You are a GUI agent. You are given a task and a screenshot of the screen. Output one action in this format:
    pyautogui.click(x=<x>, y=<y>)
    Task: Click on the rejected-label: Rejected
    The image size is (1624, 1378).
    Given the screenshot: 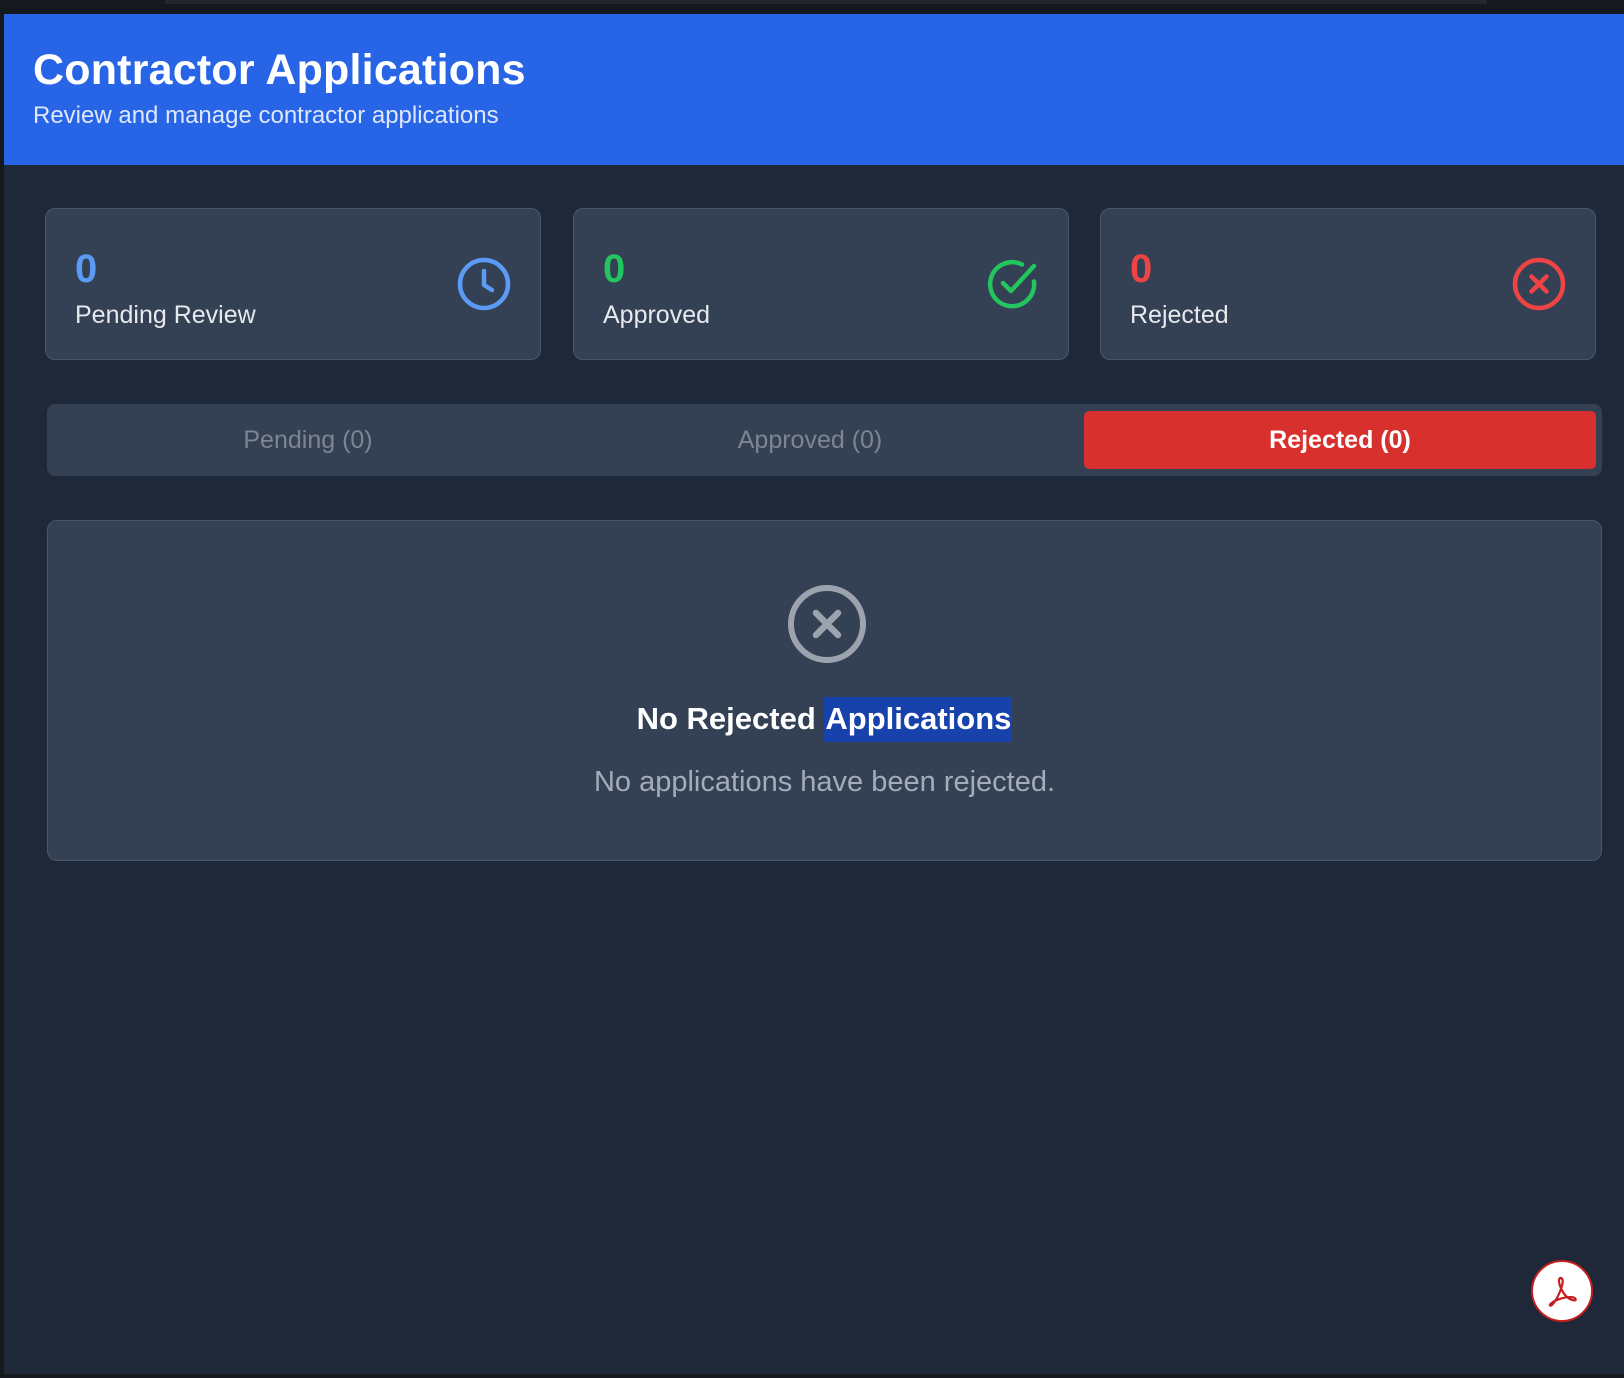 What is the action you would take?
    pyautogui.click(x=1179, y=315)
    